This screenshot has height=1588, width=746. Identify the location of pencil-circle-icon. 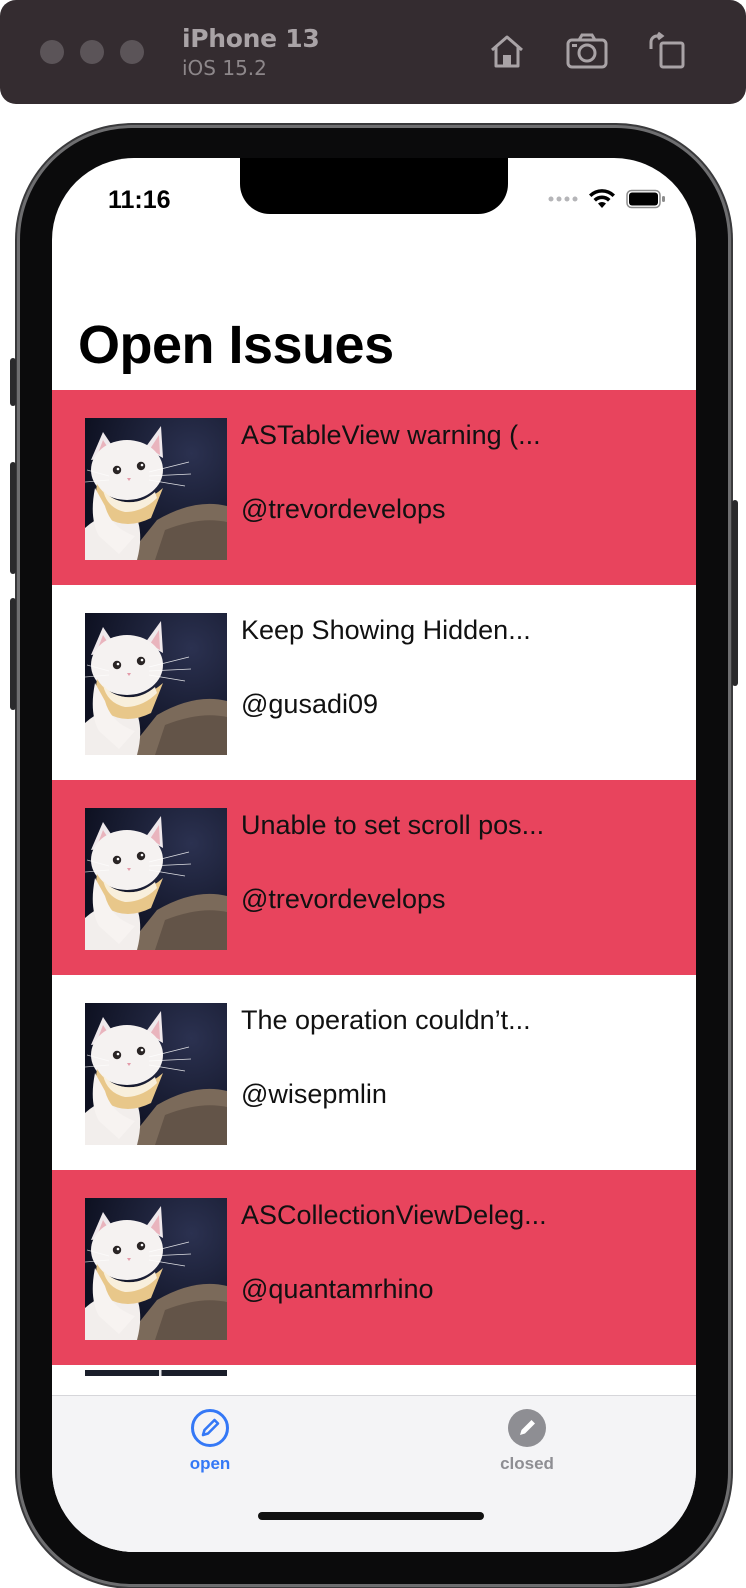
(210, 1428).